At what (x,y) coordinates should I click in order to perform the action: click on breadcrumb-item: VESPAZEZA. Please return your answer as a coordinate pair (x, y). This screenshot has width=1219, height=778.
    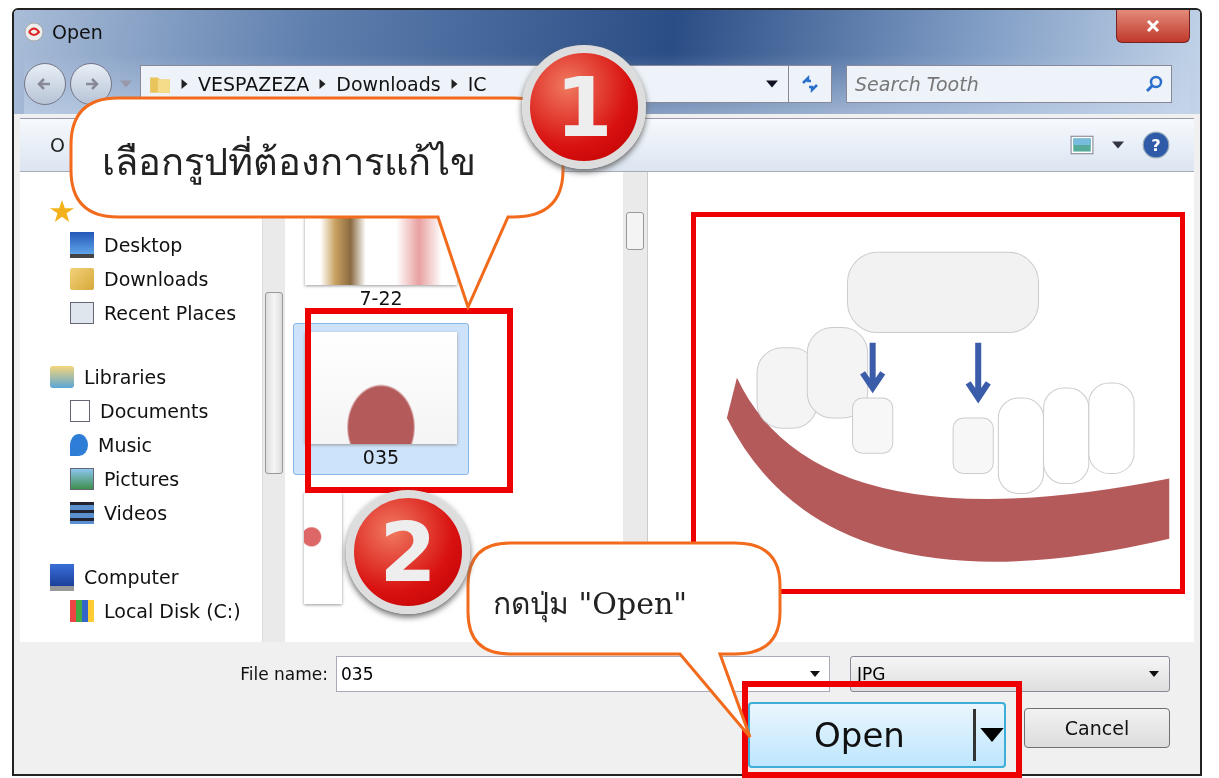
    Looking at the image, I should click on (254, 84).